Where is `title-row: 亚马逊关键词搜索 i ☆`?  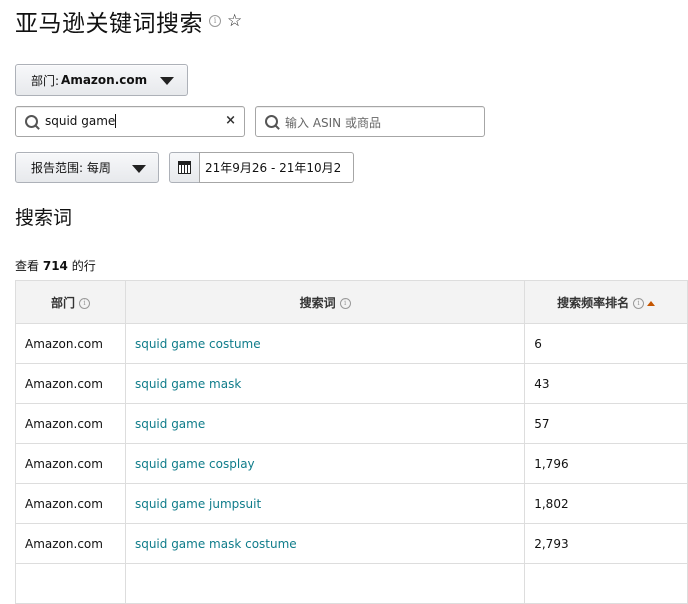 title-row: 亚马逊关键词搜索 i ☆ is located at coordinates (128, 21).